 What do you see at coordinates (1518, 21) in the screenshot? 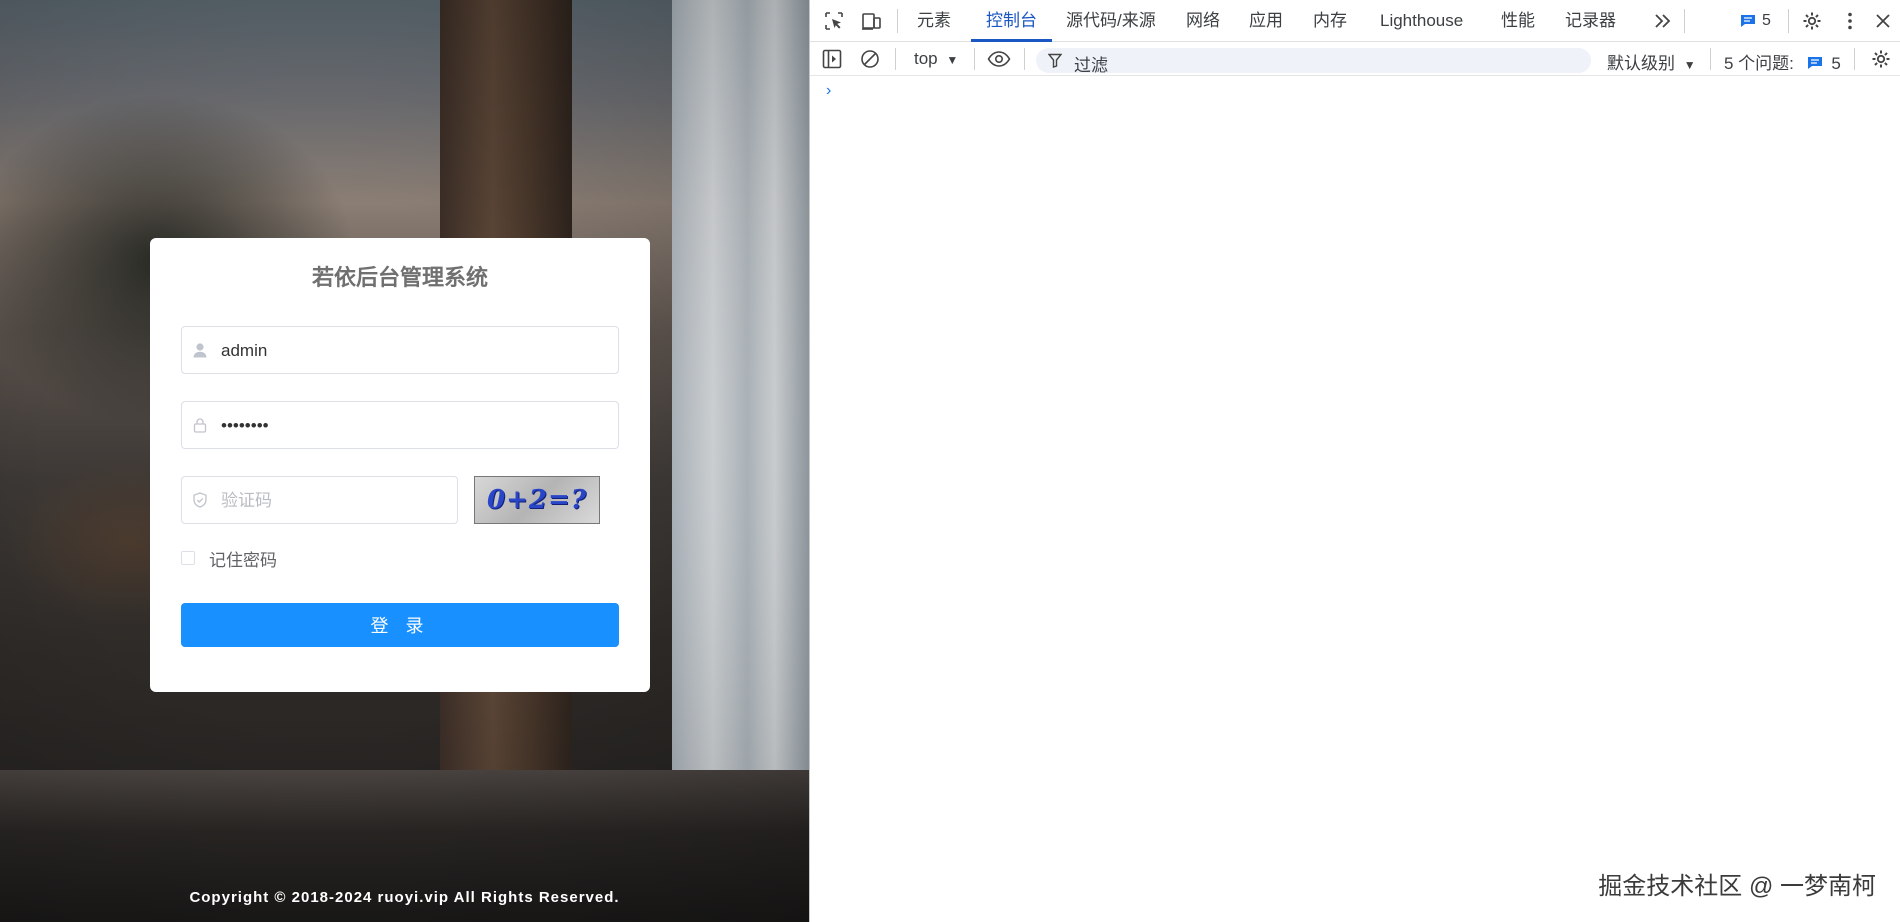
I see `tab-performance: 性能` at bounding box center [1518, 21].